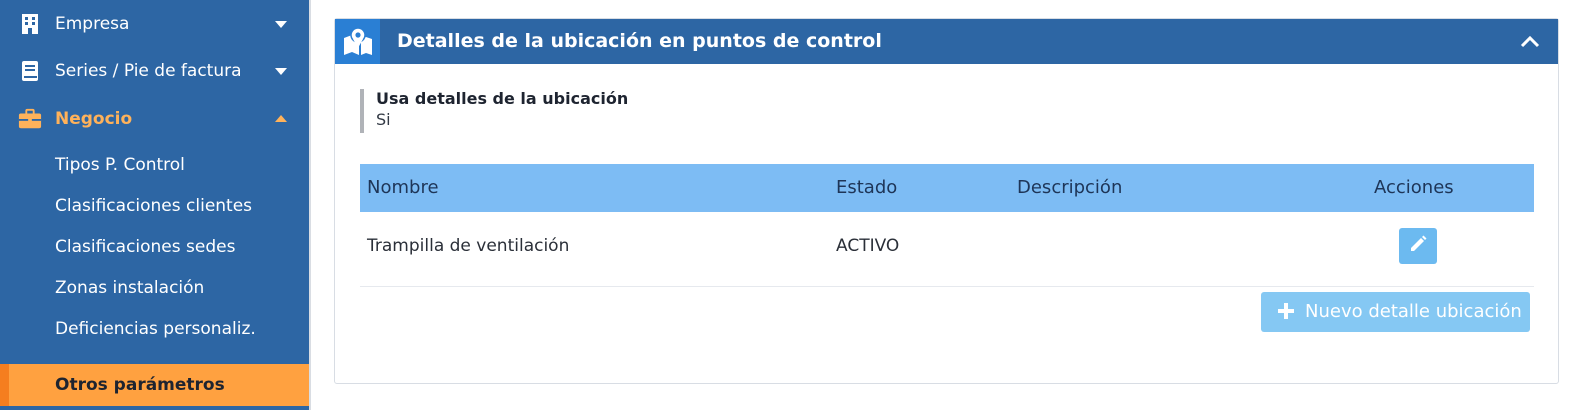 This screenshot has width=1569, height=410. What do you see at coordinates (154, 24) in the screenshot?
I see `sidebar-item-empresa: Empresa` at bounding box center [154, 24].